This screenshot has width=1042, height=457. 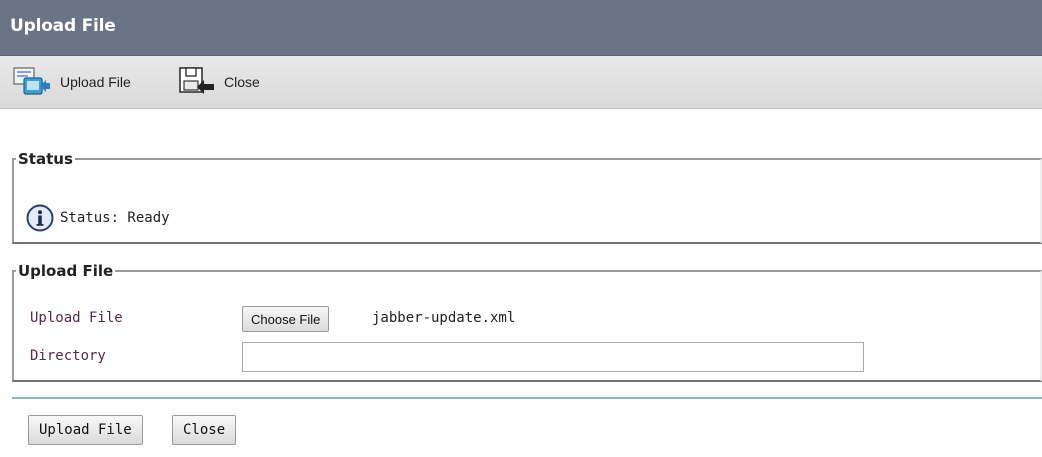 I want to click on toolbar-upload-file-label: Upload File, so click(x=95, y=82).